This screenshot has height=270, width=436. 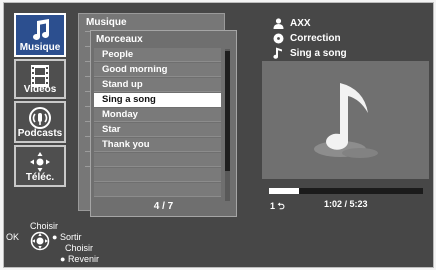 I want to click on playback-time: 1:02 / 5:23, so click(x=346, y=204).